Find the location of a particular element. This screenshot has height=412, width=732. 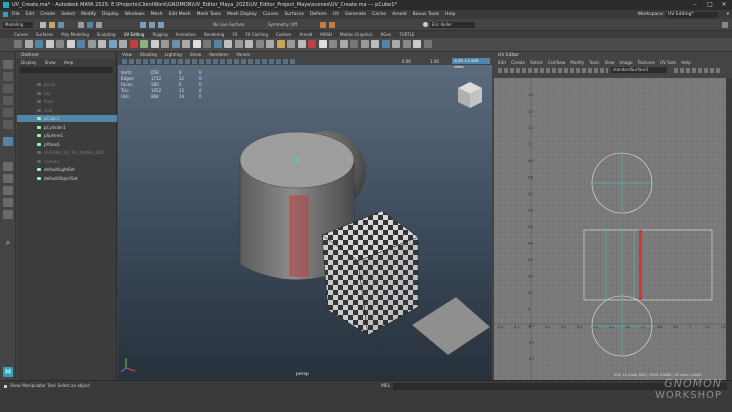

user-select: Eric Keller is located at coordinates (452, 25).